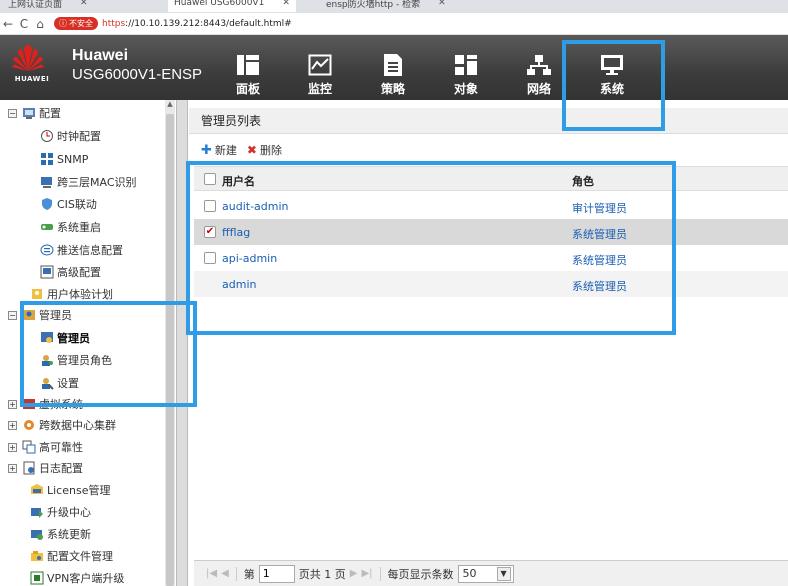 The width and height of the screenshot is (788, 586). I want to click on username-link: api-admin, so click(249, 258).